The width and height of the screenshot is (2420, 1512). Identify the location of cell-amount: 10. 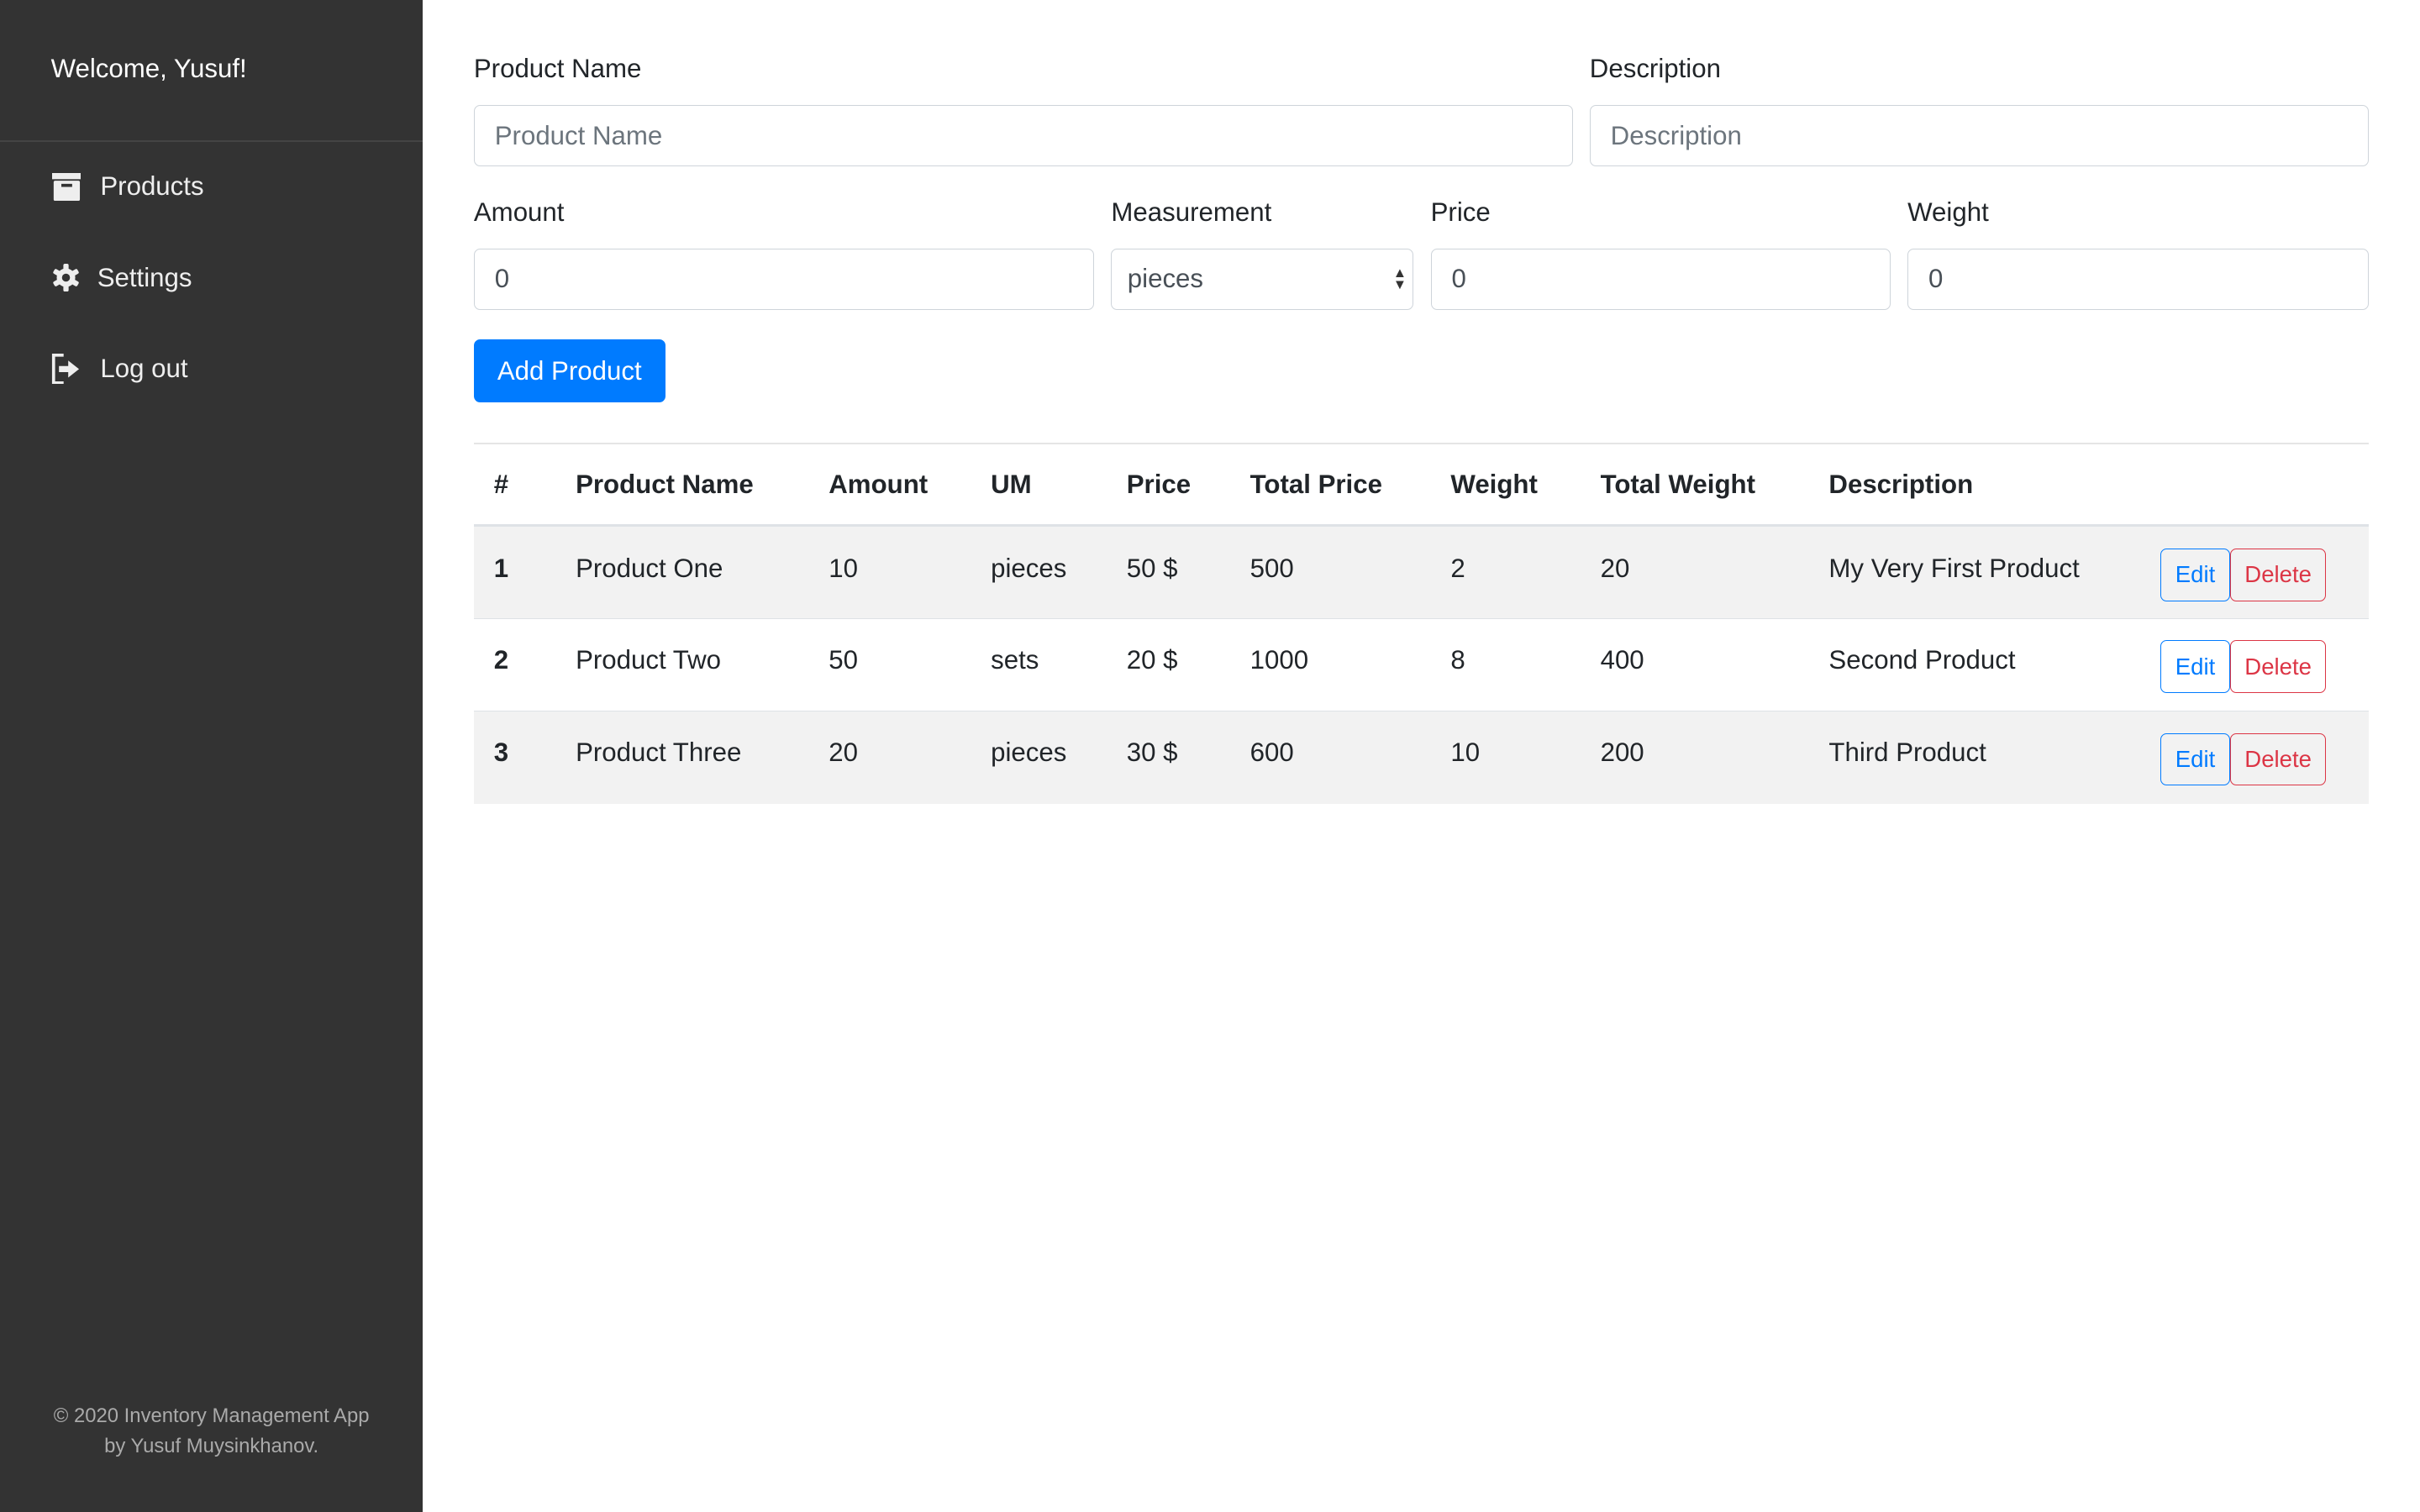
(890, 572).